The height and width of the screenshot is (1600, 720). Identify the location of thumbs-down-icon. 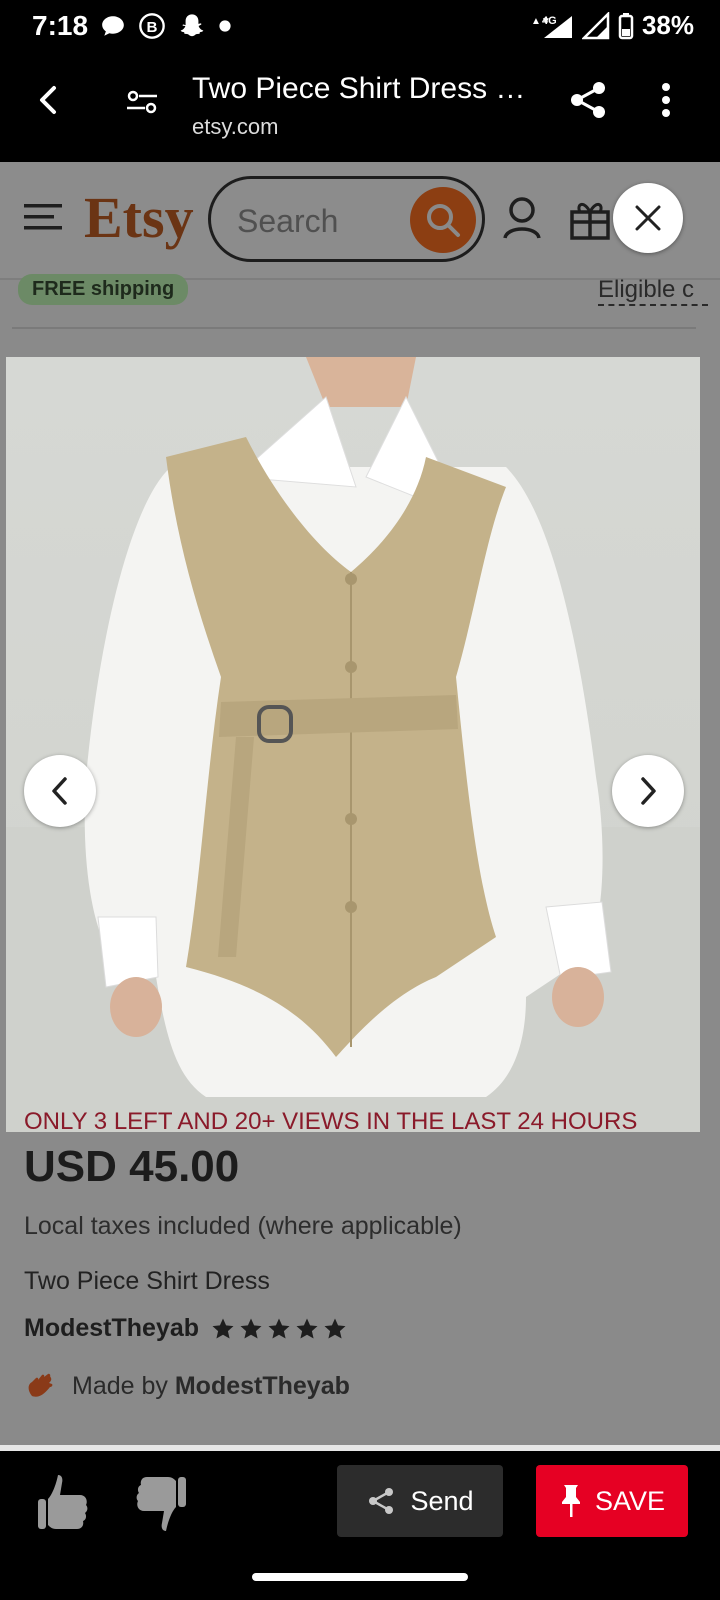
(161, 1504).